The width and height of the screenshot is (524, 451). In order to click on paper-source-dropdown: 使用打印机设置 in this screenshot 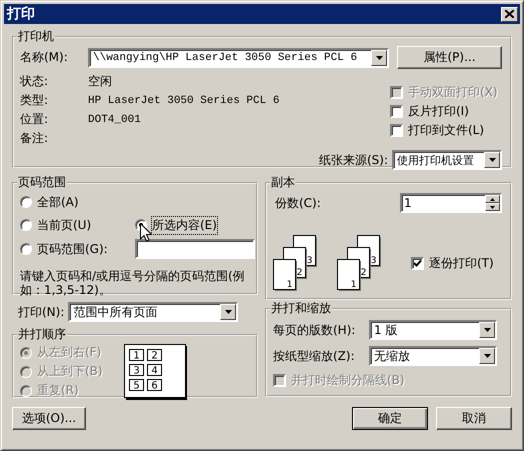, I will do `click(447, 160)`.